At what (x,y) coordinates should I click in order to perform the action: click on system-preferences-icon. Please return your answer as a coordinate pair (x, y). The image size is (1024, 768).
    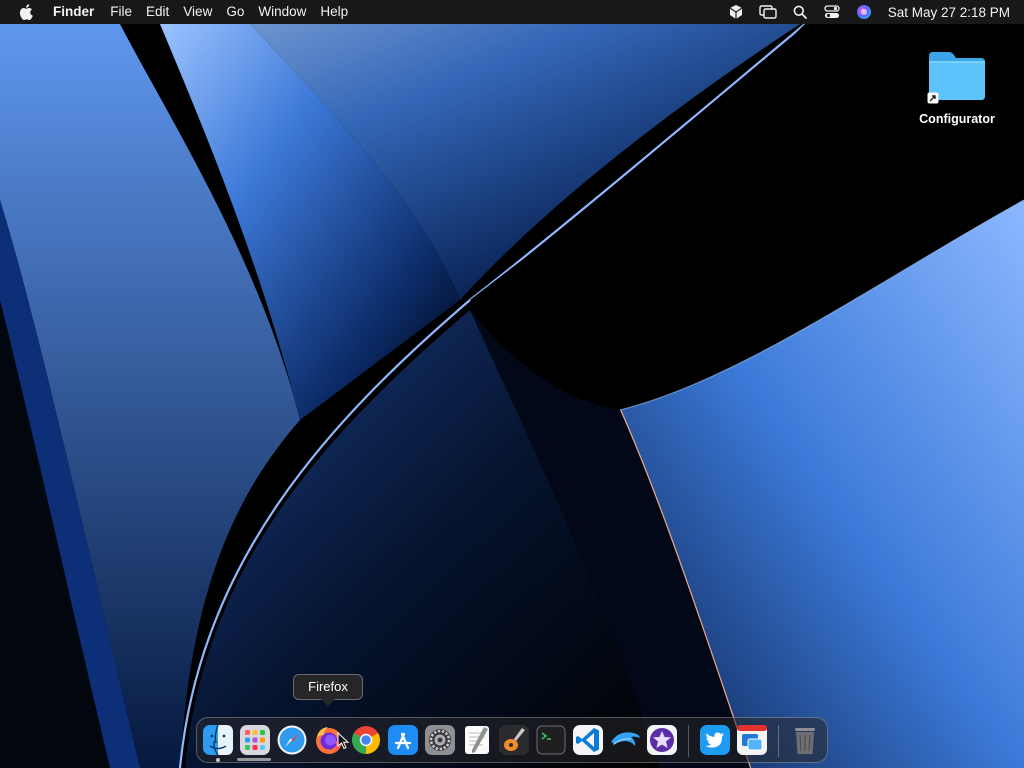
    Looking at the image, I should click on (440, 740).